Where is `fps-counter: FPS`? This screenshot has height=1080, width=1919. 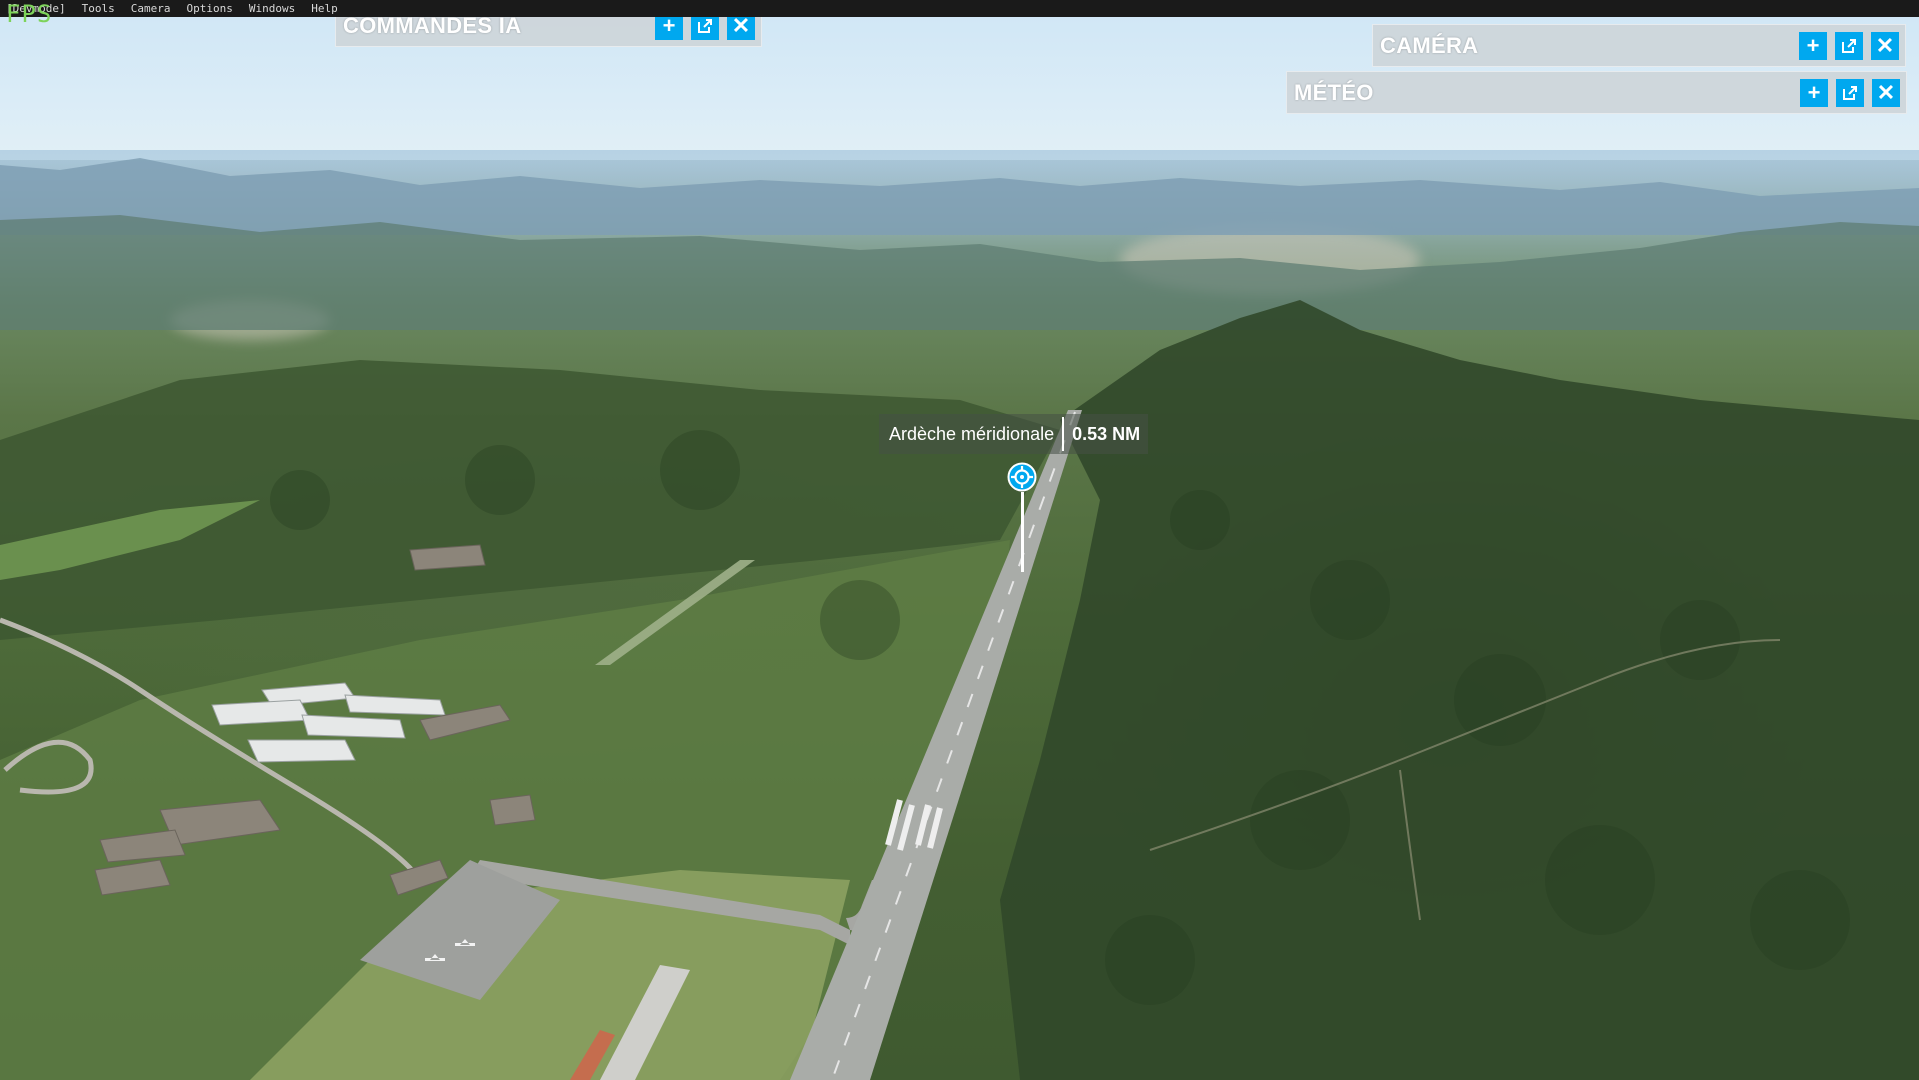 fps-counter: FPS is located at coordinates (29, 14).